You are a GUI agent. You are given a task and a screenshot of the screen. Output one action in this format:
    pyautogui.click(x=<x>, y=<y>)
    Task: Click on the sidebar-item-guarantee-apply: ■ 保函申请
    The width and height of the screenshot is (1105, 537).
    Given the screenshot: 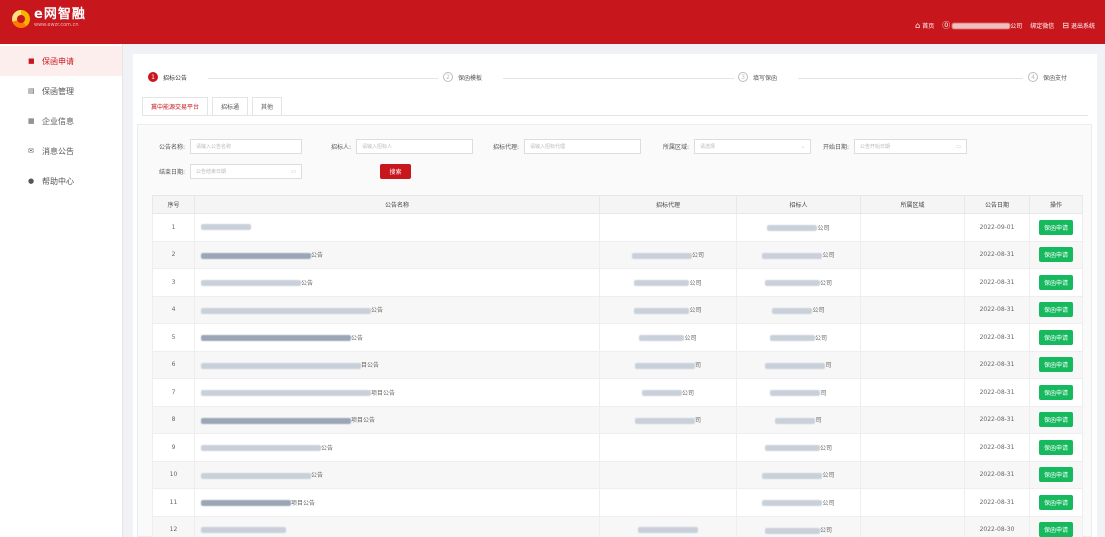 What is the action you would take?
    pyautogui.click(x=61, y=61)
    